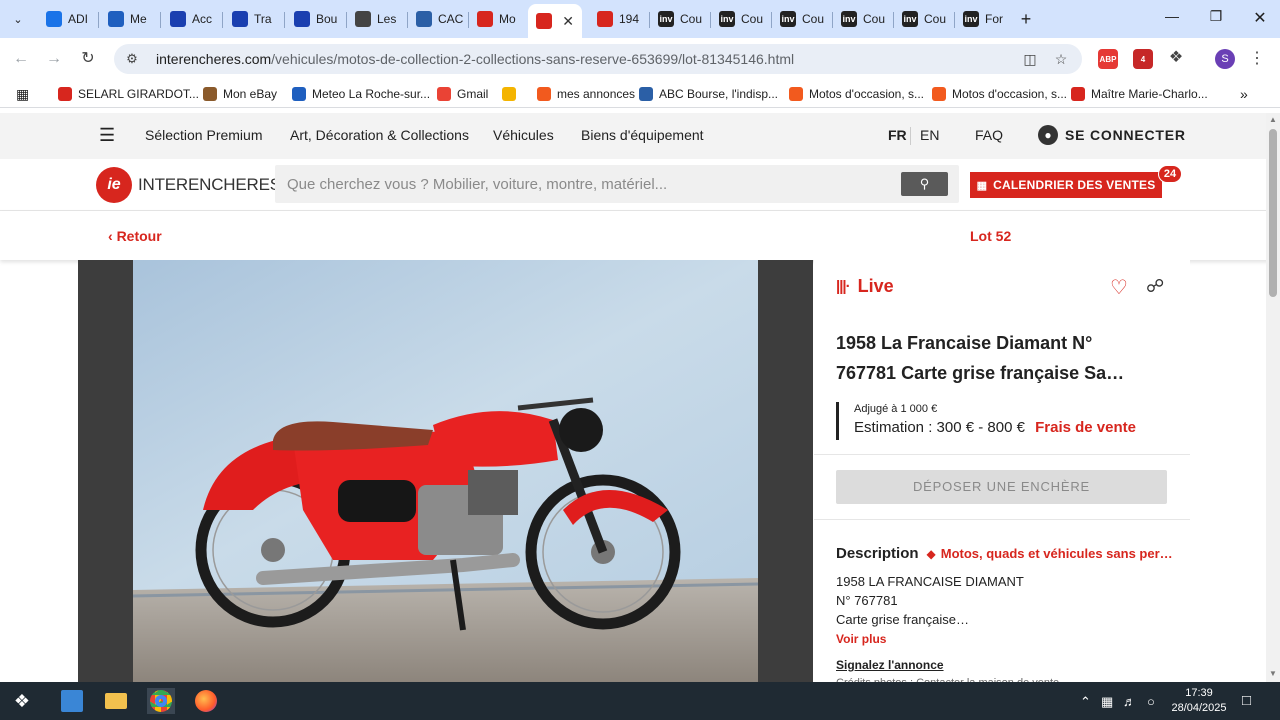 This screenshot has width=1280, height=720. Describe the element at coordinates (619, 19) in the screenshot. I see `browser-tab: 194` at that location.